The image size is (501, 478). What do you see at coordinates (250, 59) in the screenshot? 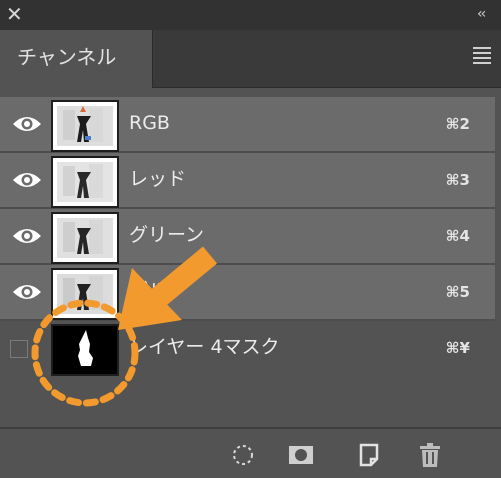
I see `tab-row: チャンネル` at bounding box center [250, 59].